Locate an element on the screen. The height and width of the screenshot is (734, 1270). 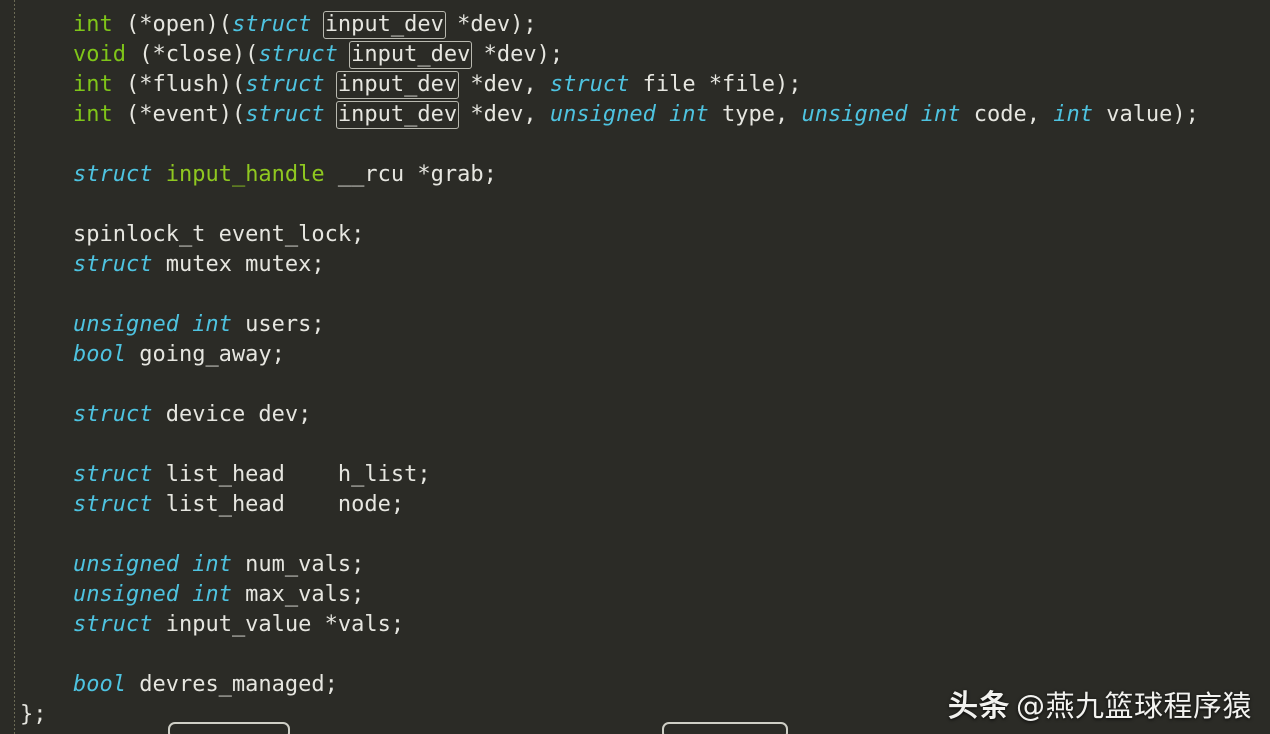
code-token-plain: value); is located at coordinates (1145, 114).